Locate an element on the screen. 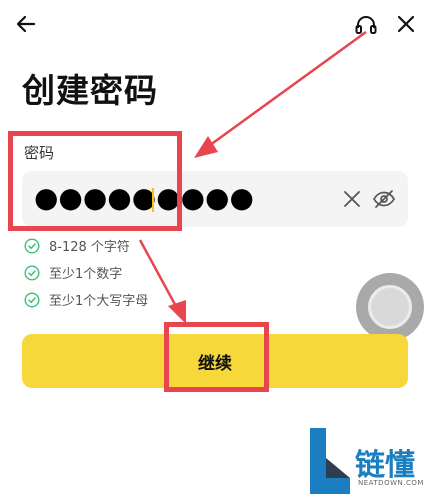  watermark-text: 链懂 is located at coordinates (385, 465).